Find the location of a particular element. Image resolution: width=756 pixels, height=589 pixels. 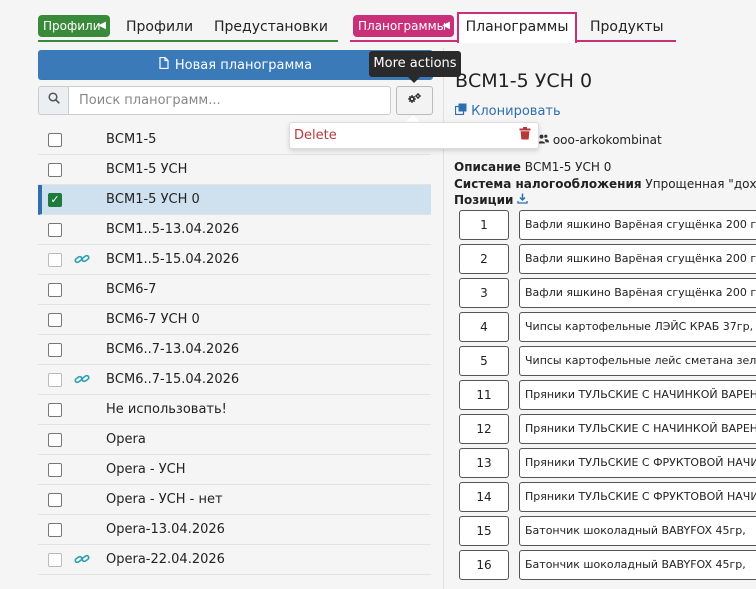

clone-icon is located at coordinates (462, 111).